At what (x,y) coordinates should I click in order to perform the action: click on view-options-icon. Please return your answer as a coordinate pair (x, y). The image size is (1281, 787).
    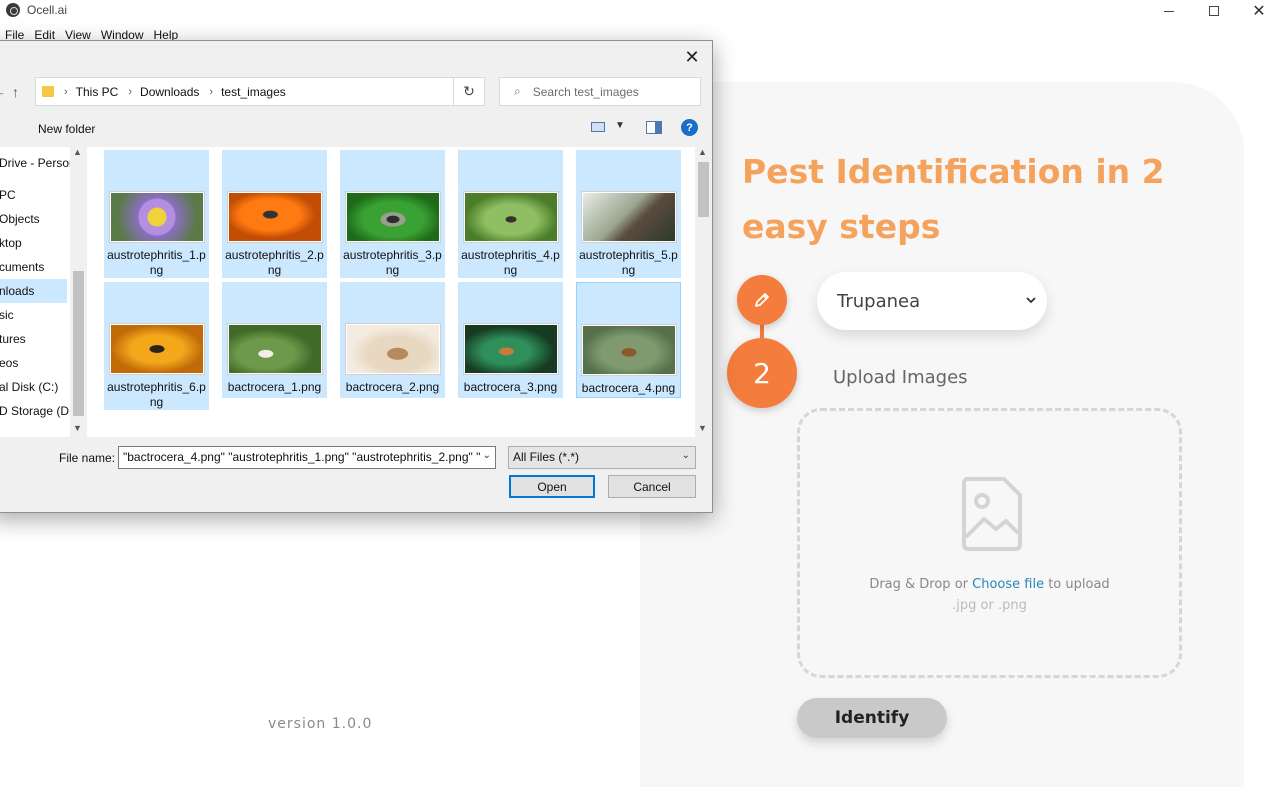
    Looking at the image, I should click on (598, 127).